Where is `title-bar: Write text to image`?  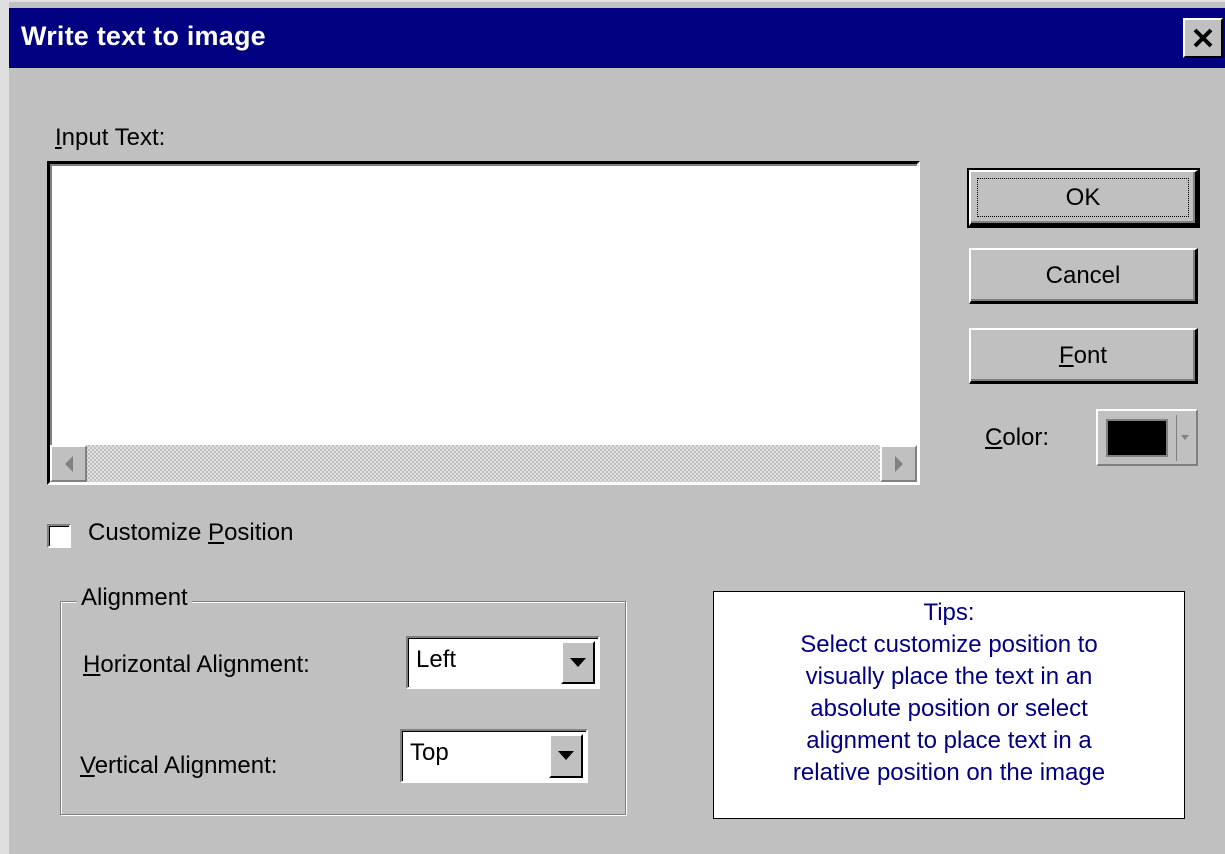 title-bar: Write text to image is located at coordinates (617, 38).